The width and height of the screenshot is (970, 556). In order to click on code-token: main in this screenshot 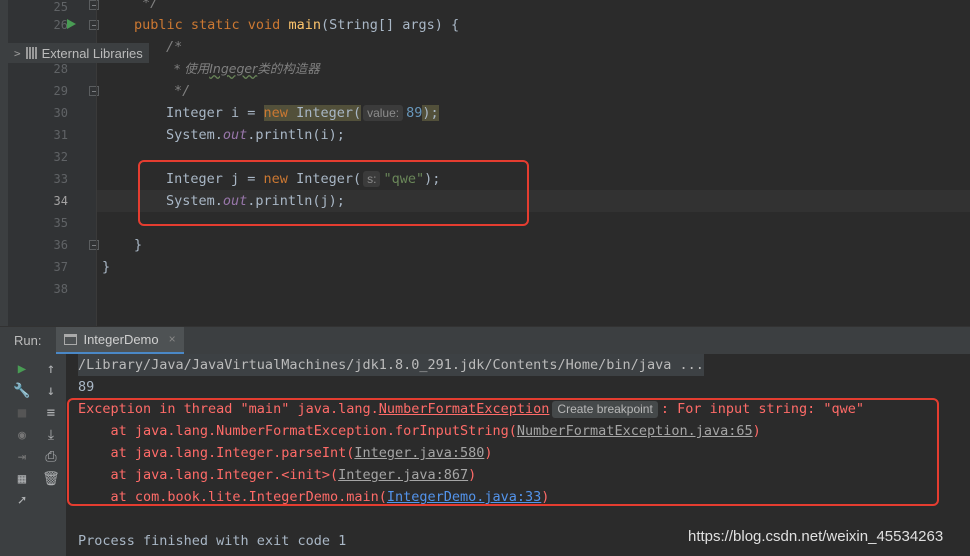, I will do `click(304, 25)`.